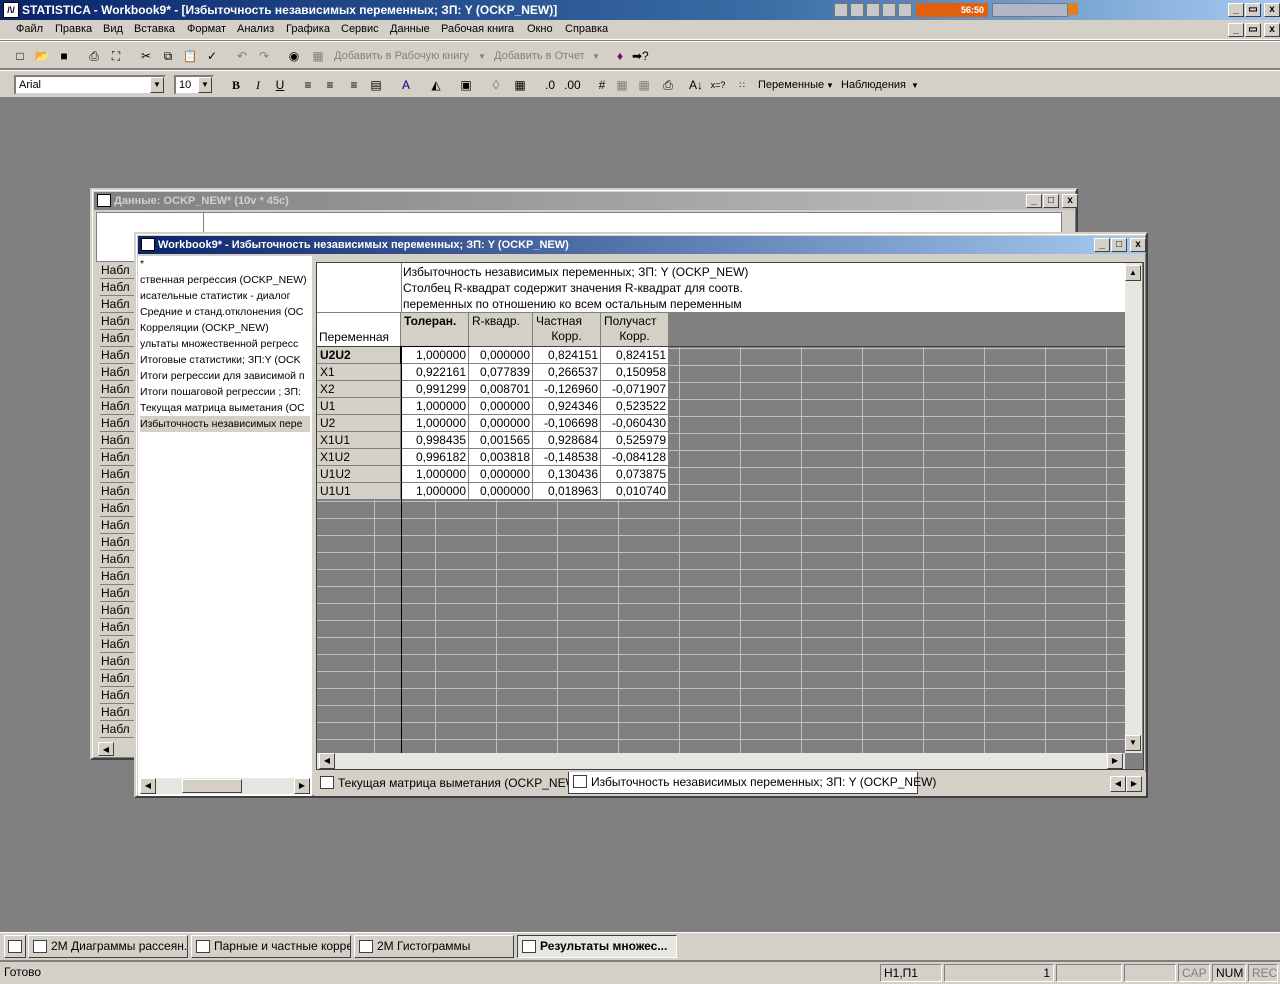 The image size is (1280, 984). Describe the element at coordinates (873, 10) in the screenshot. I see `media-controls` at that location.